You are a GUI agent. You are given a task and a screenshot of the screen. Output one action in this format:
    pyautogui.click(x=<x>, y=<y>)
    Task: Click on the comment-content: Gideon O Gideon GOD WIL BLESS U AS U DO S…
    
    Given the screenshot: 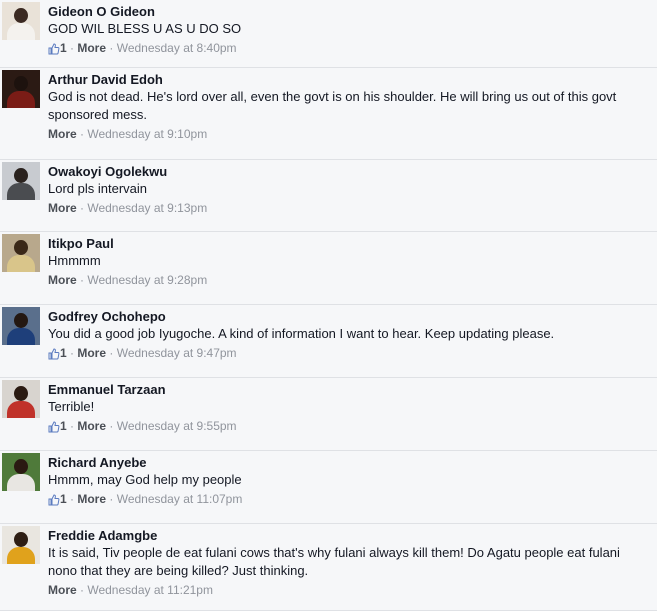 What is the action you would take?
    pyautogui.click(x=348, y=30)
    